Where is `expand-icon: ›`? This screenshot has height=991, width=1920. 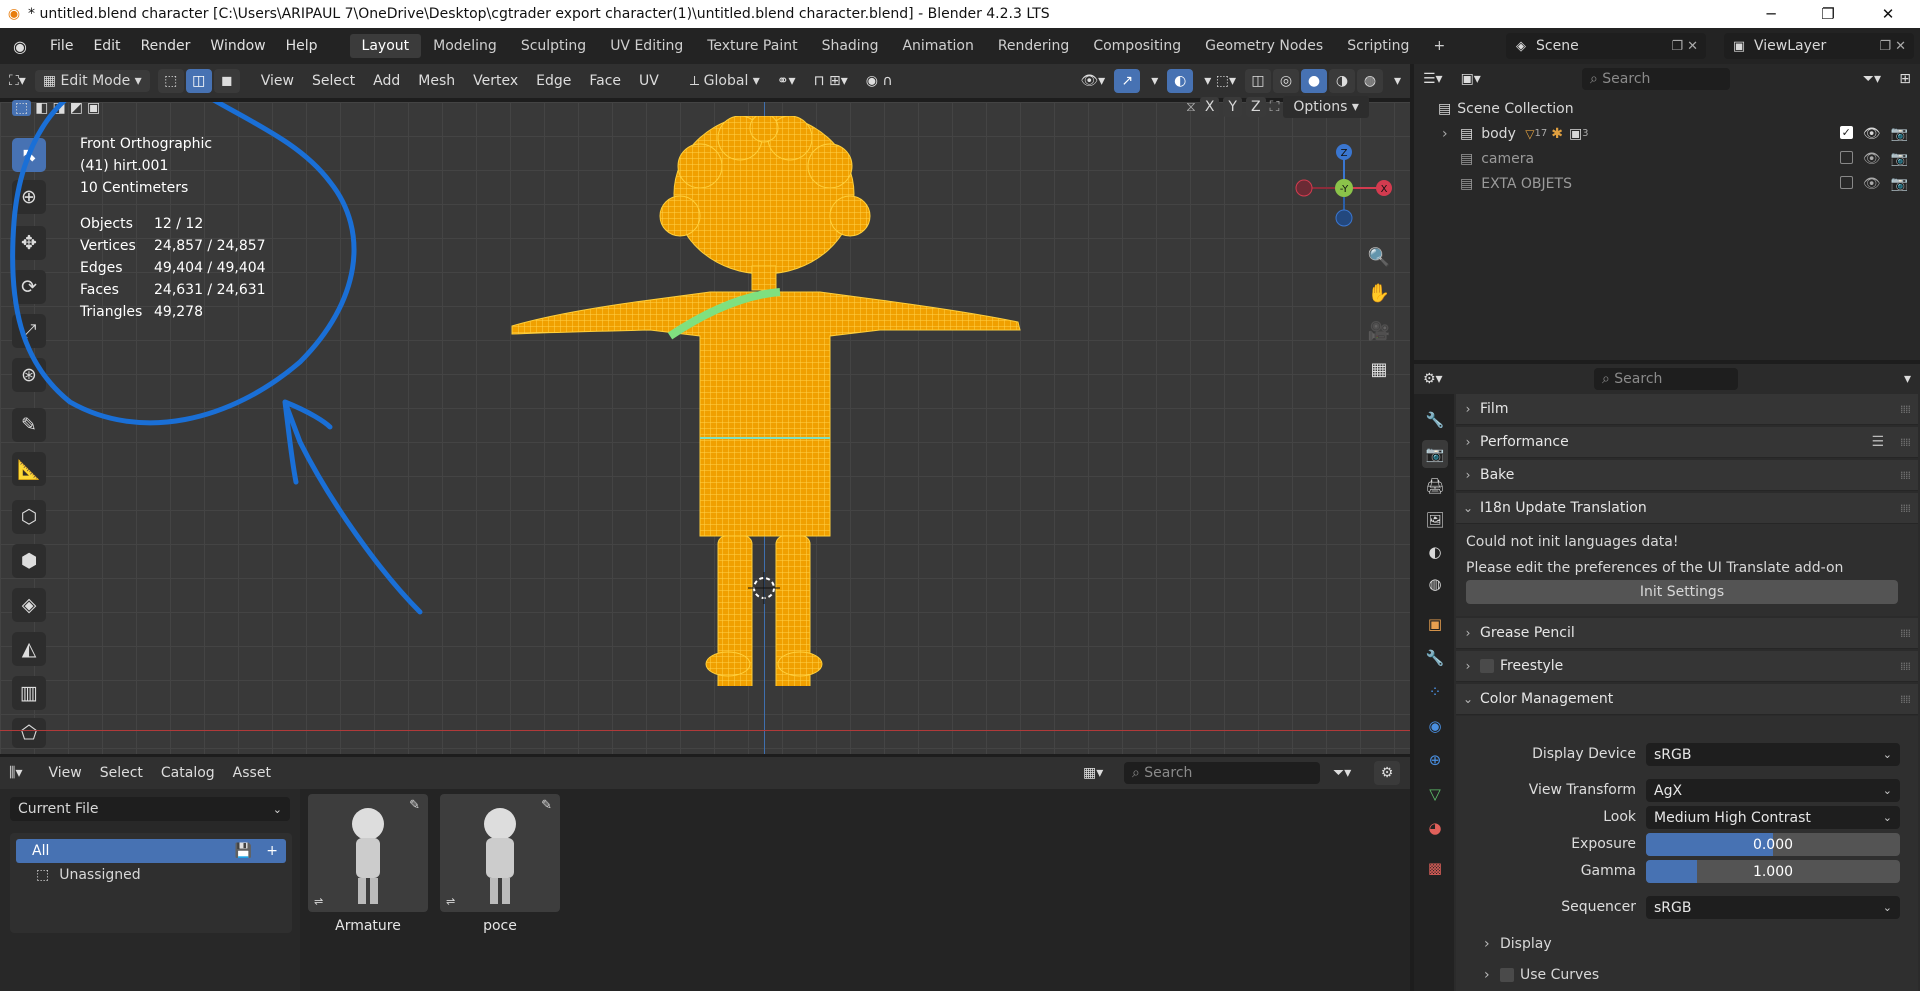 expand-icon: › is located at coordinates (1451, 134).